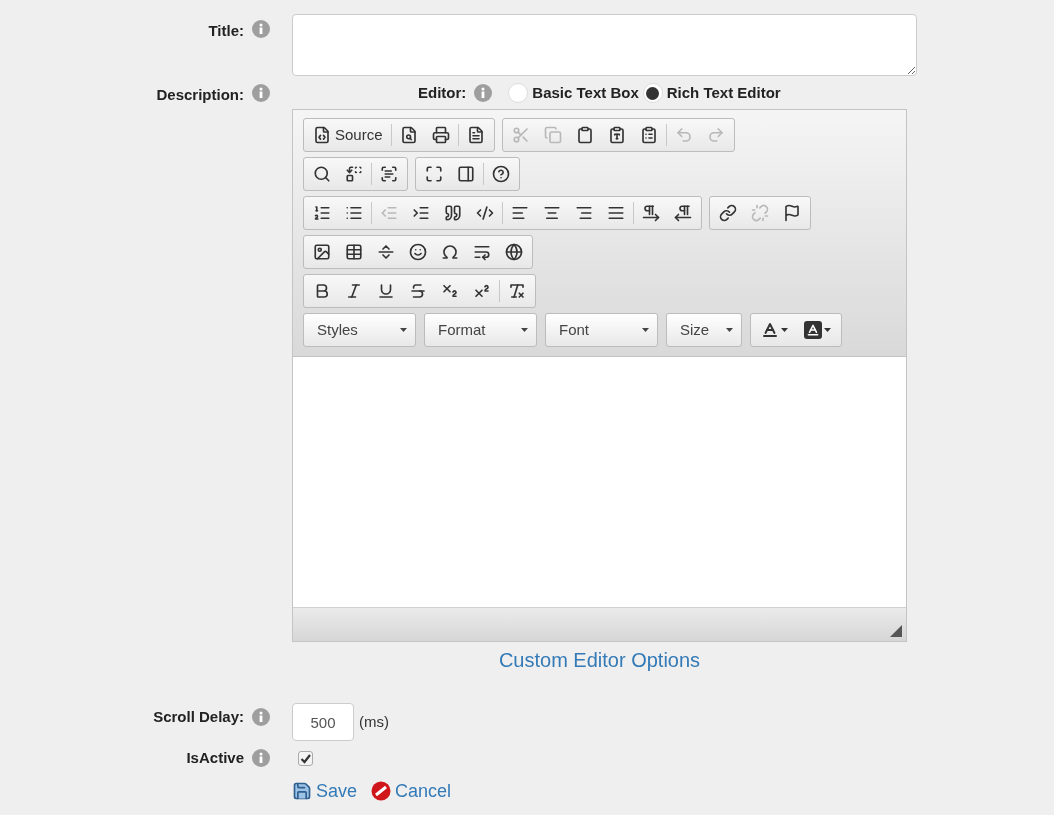  Describe the element at coordinates (354, 174) in the screenshot. I see `replace-icon` at that location.